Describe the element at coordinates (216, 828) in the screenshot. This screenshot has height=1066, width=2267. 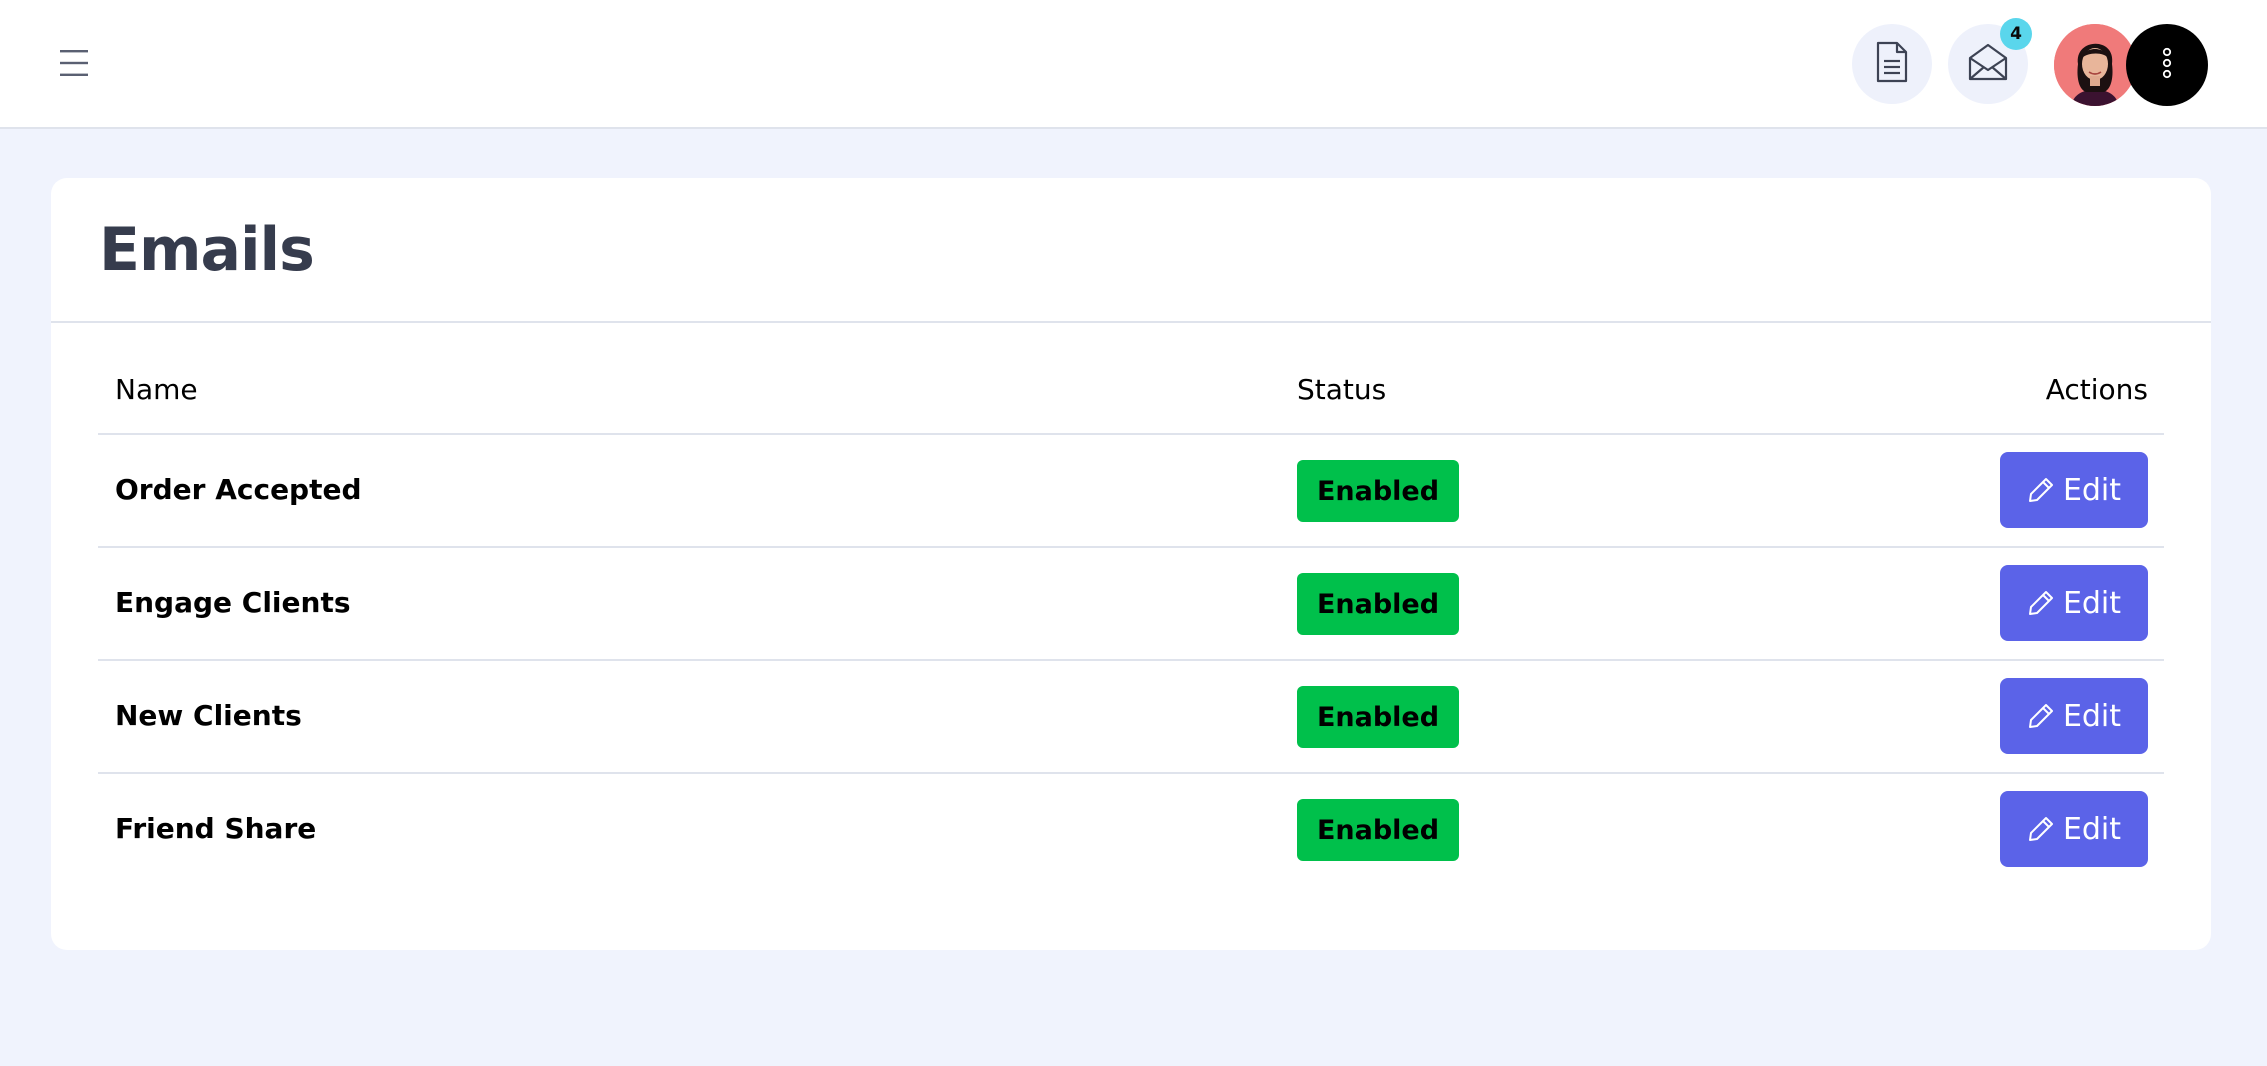
I see `email-name: Friend Share` at that location.